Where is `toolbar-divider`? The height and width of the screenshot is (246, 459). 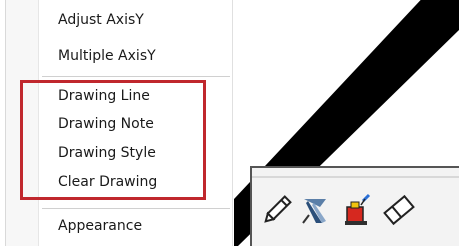 toolbar-divider is located at coordinates (355, 177).